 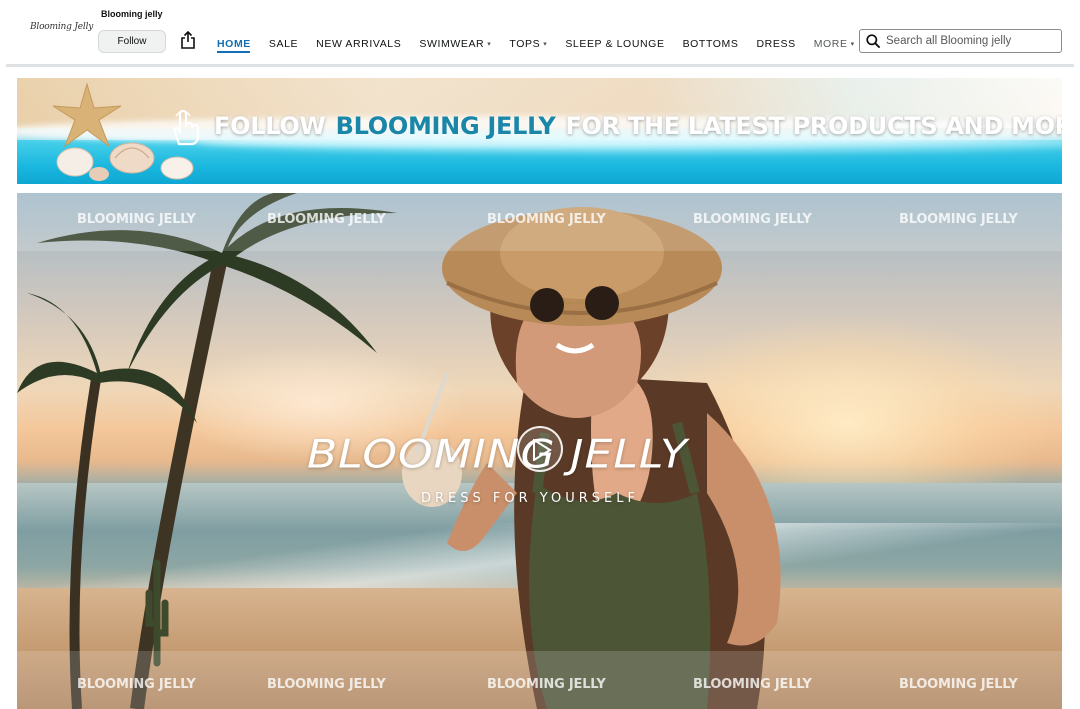 I want to click on hero-tagline: DRESS FOR YOURSELF, so click(x=530, y=498).